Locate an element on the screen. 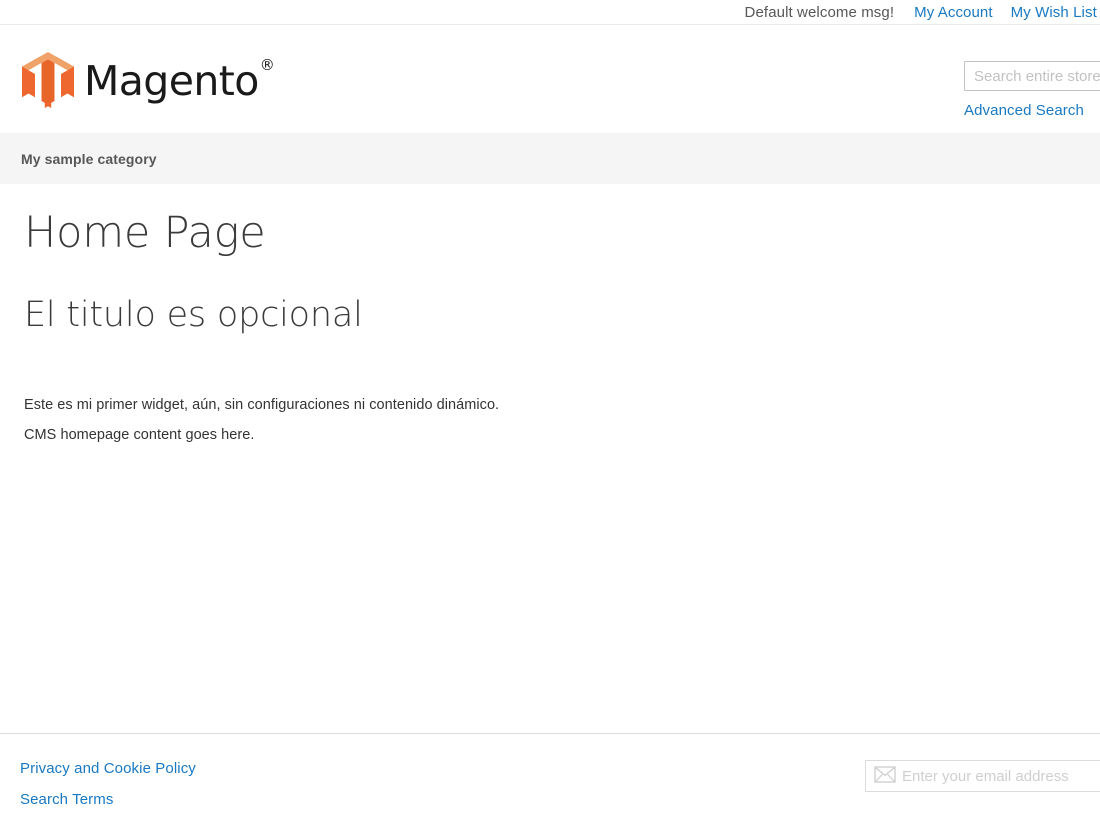  advanced-search-link: Advanced Search is located at coordinates (1024, 110).